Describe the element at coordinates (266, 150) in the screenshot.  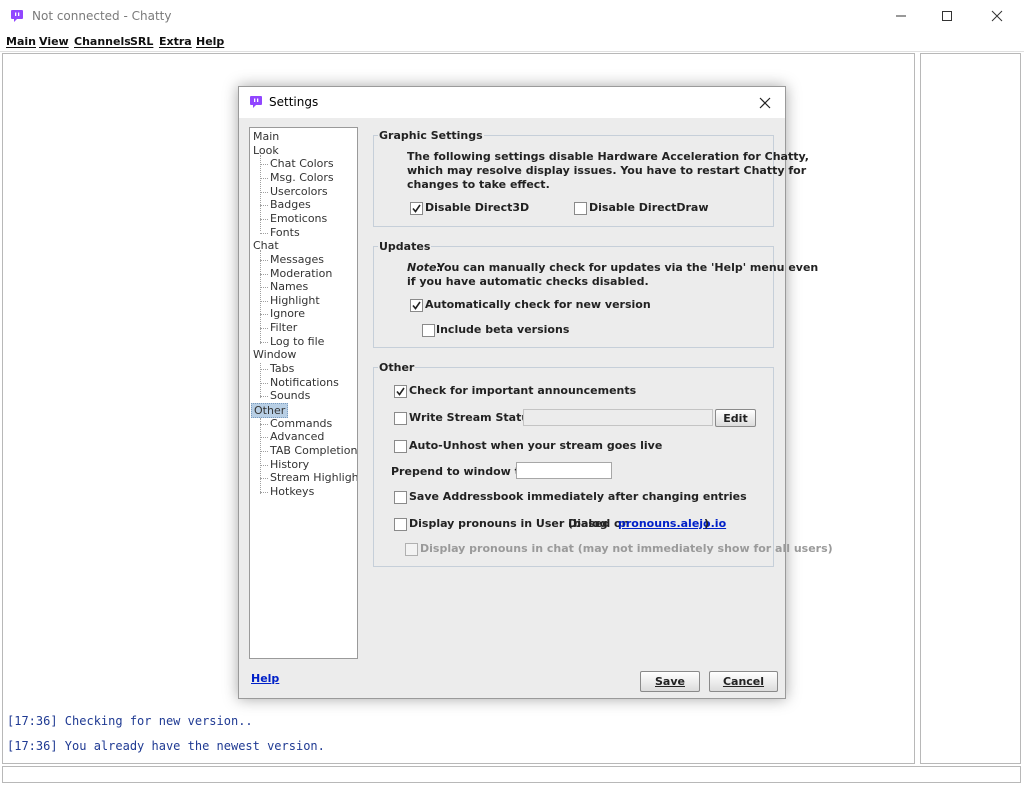
I see `tree-item-look: Look` at that location.